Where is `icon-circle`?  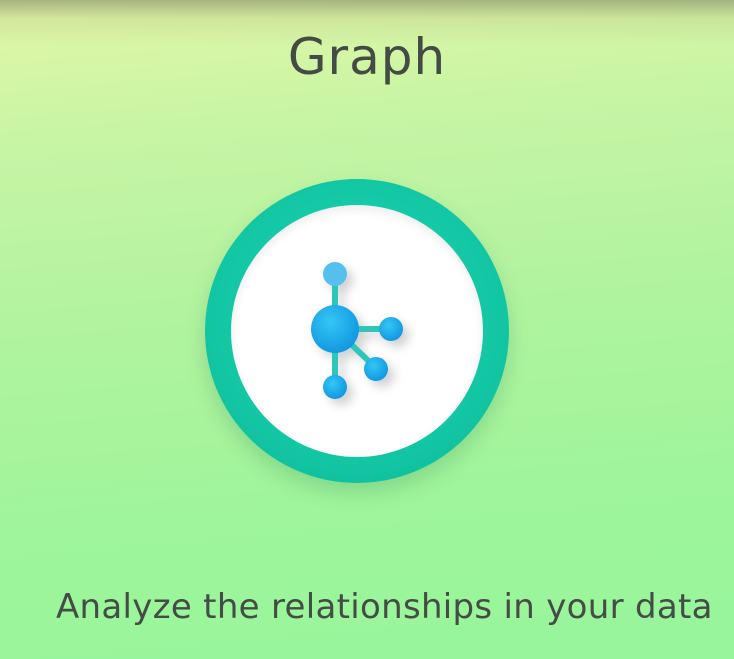
icon-circle is located at coordinates (357, 331).